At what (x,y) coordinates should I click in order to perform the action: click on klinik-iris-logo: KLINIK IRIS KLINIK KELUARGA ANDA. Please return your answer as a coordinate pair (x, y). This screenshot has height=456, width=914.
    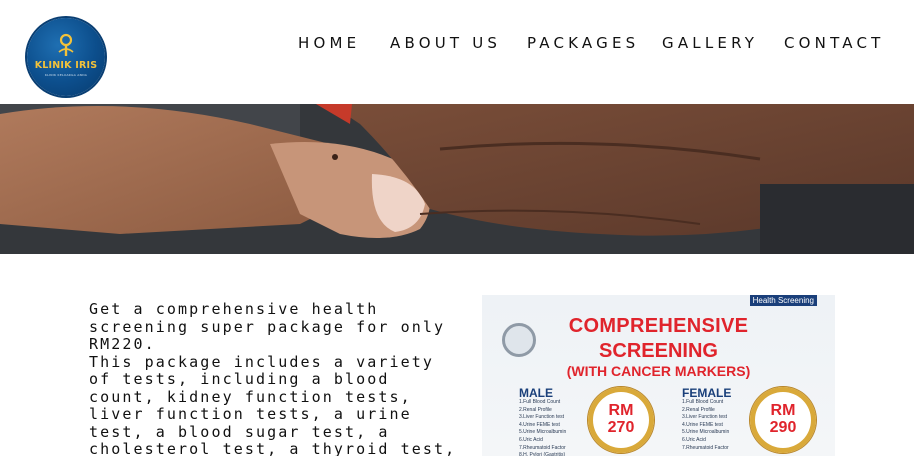
    Looking at the image, I should click on (66, 57).